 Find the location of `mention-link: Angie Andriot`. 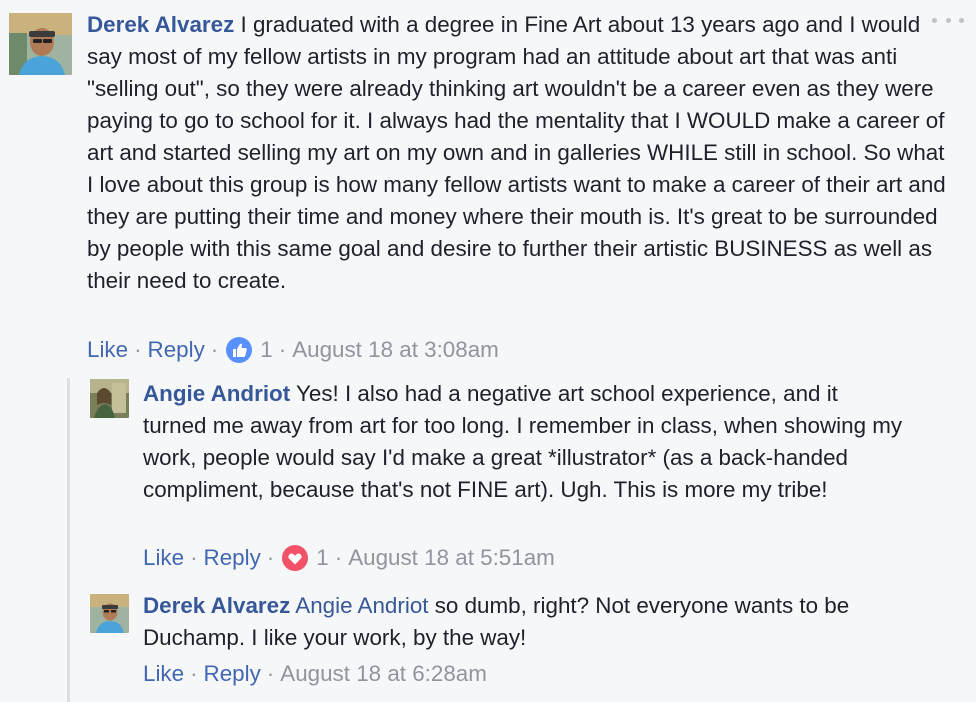

mention-link: Angie Andriot is located at coordinates (361, 605).